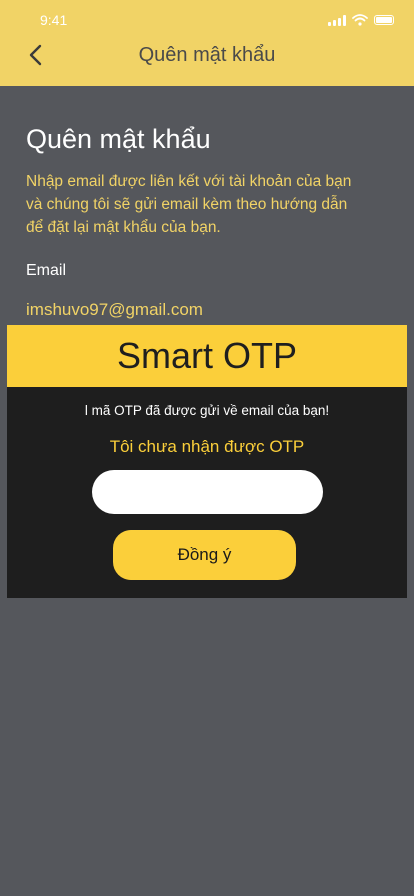  Describe the element at coordinates (207, 492) in the screenshot. I see `otp-input` at that location.